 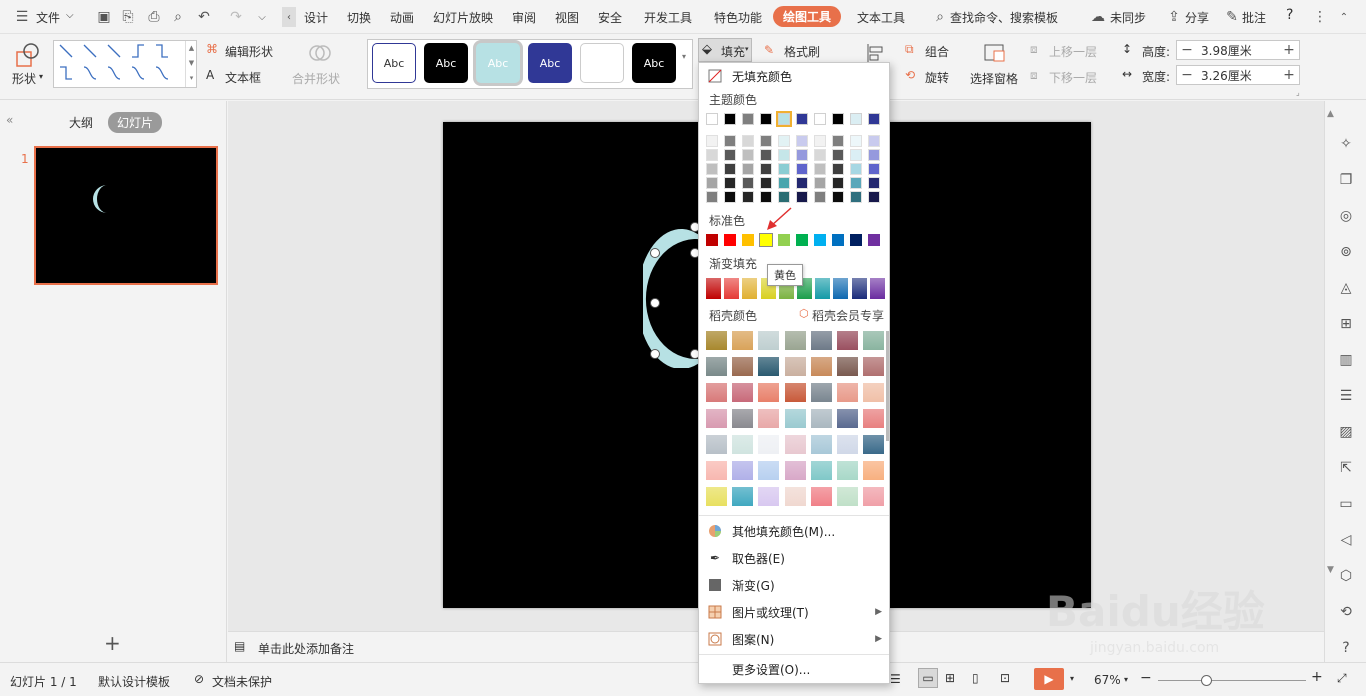 What do you see at coordinates (1346, 180) in the screenshot?
I see `copy-icon: ❐` at bounding box center [1346, 180].